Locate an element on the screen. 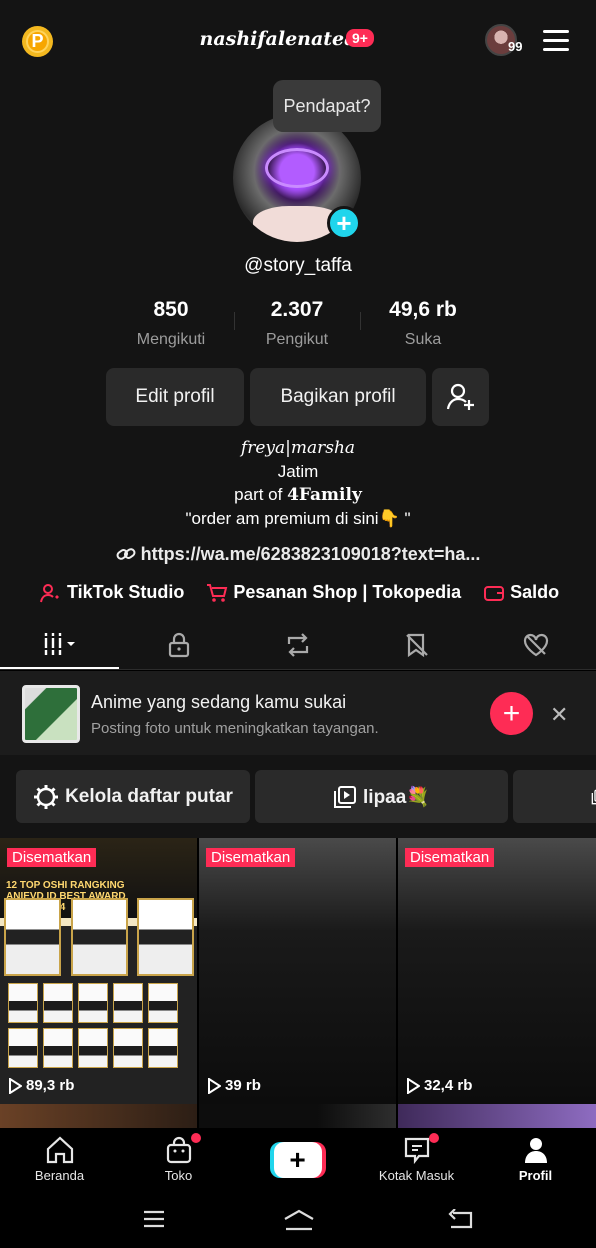  heart-hidden-icon is located at coordinates (535, 644).